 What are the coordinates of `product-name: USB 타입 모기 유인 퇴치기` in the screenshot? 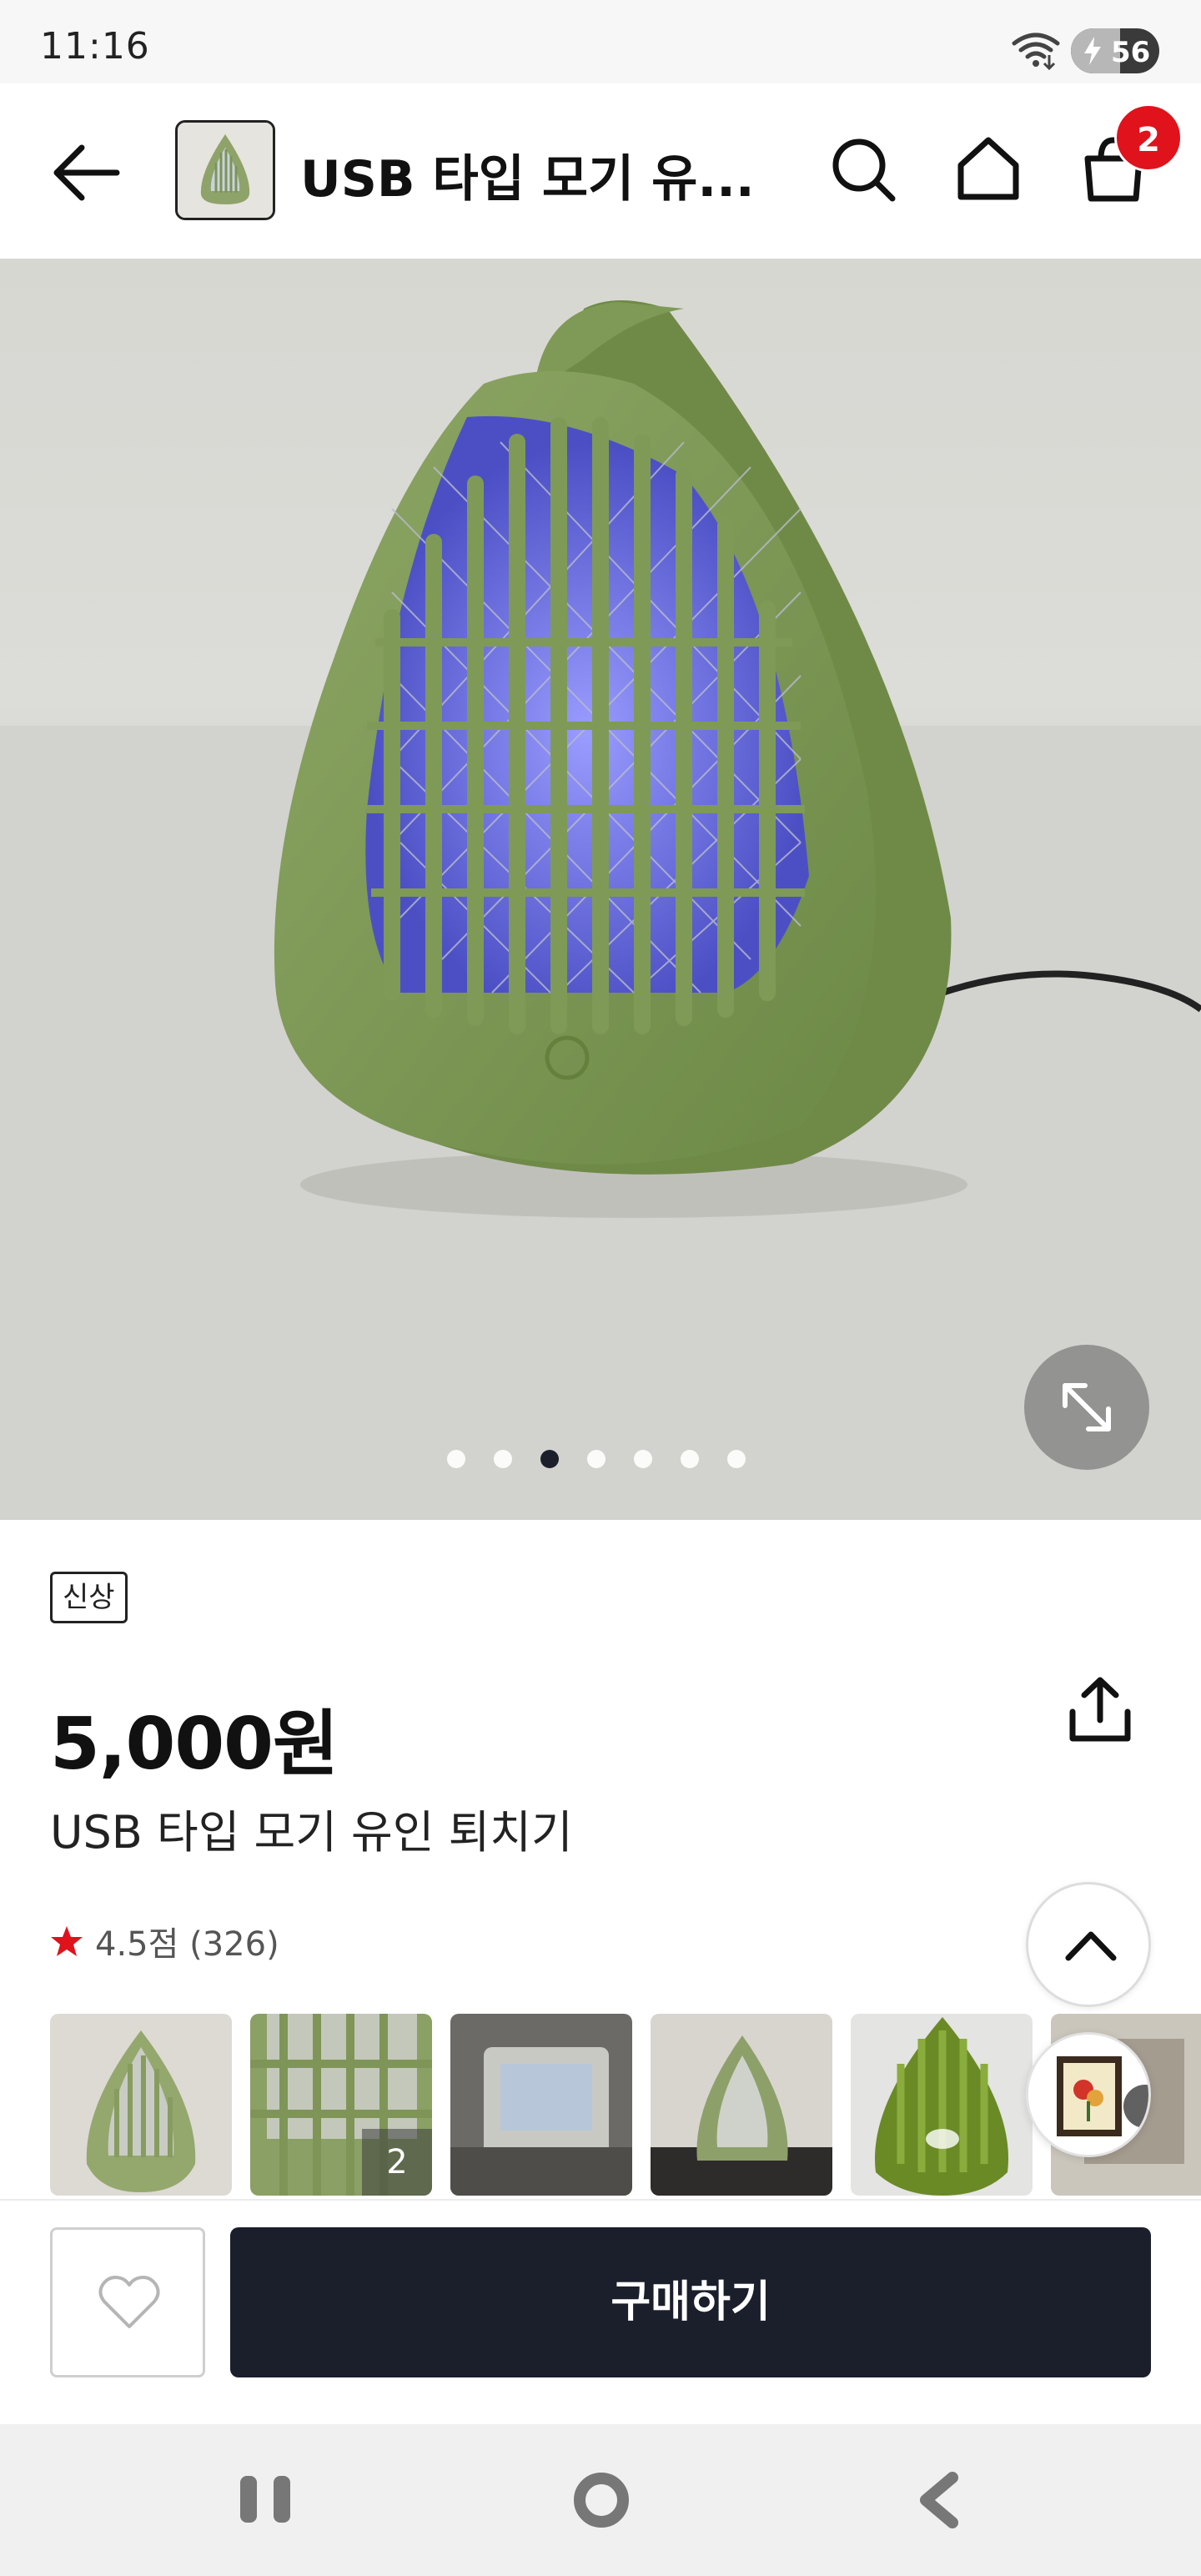 It's located at (312, 1832).